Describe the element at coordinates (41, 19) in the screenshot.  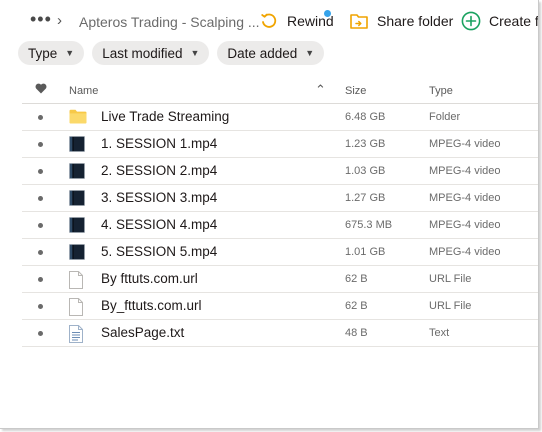
I see `more-options-icon: •••` at that location.